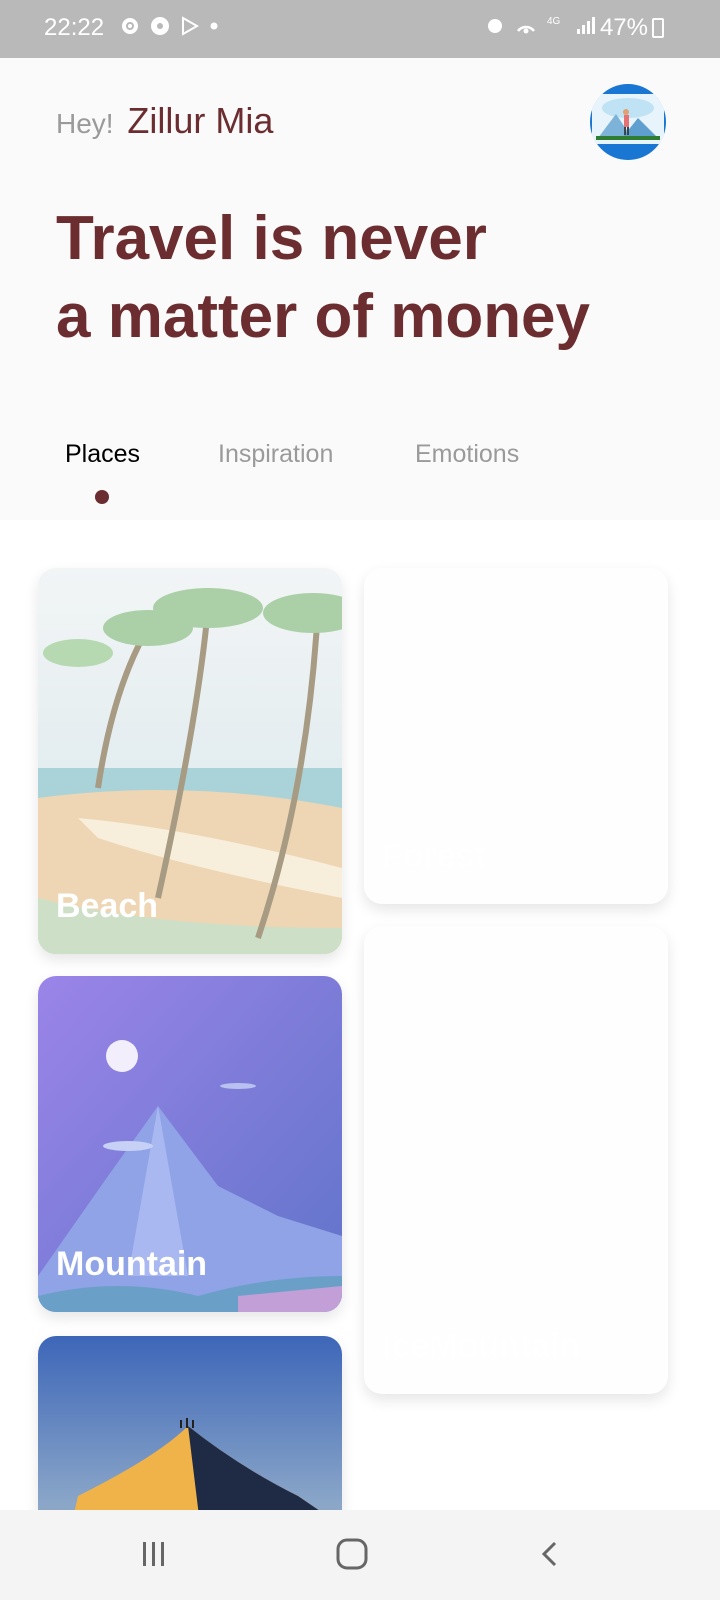 This screenshot has height=1600, width=720. I want to click on play-store-icon, so click(191, 26).